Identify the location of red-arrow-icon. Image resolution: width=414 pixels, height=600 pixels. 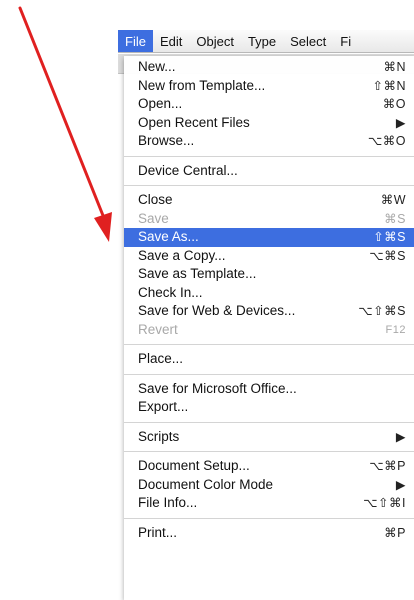
(65, 124).